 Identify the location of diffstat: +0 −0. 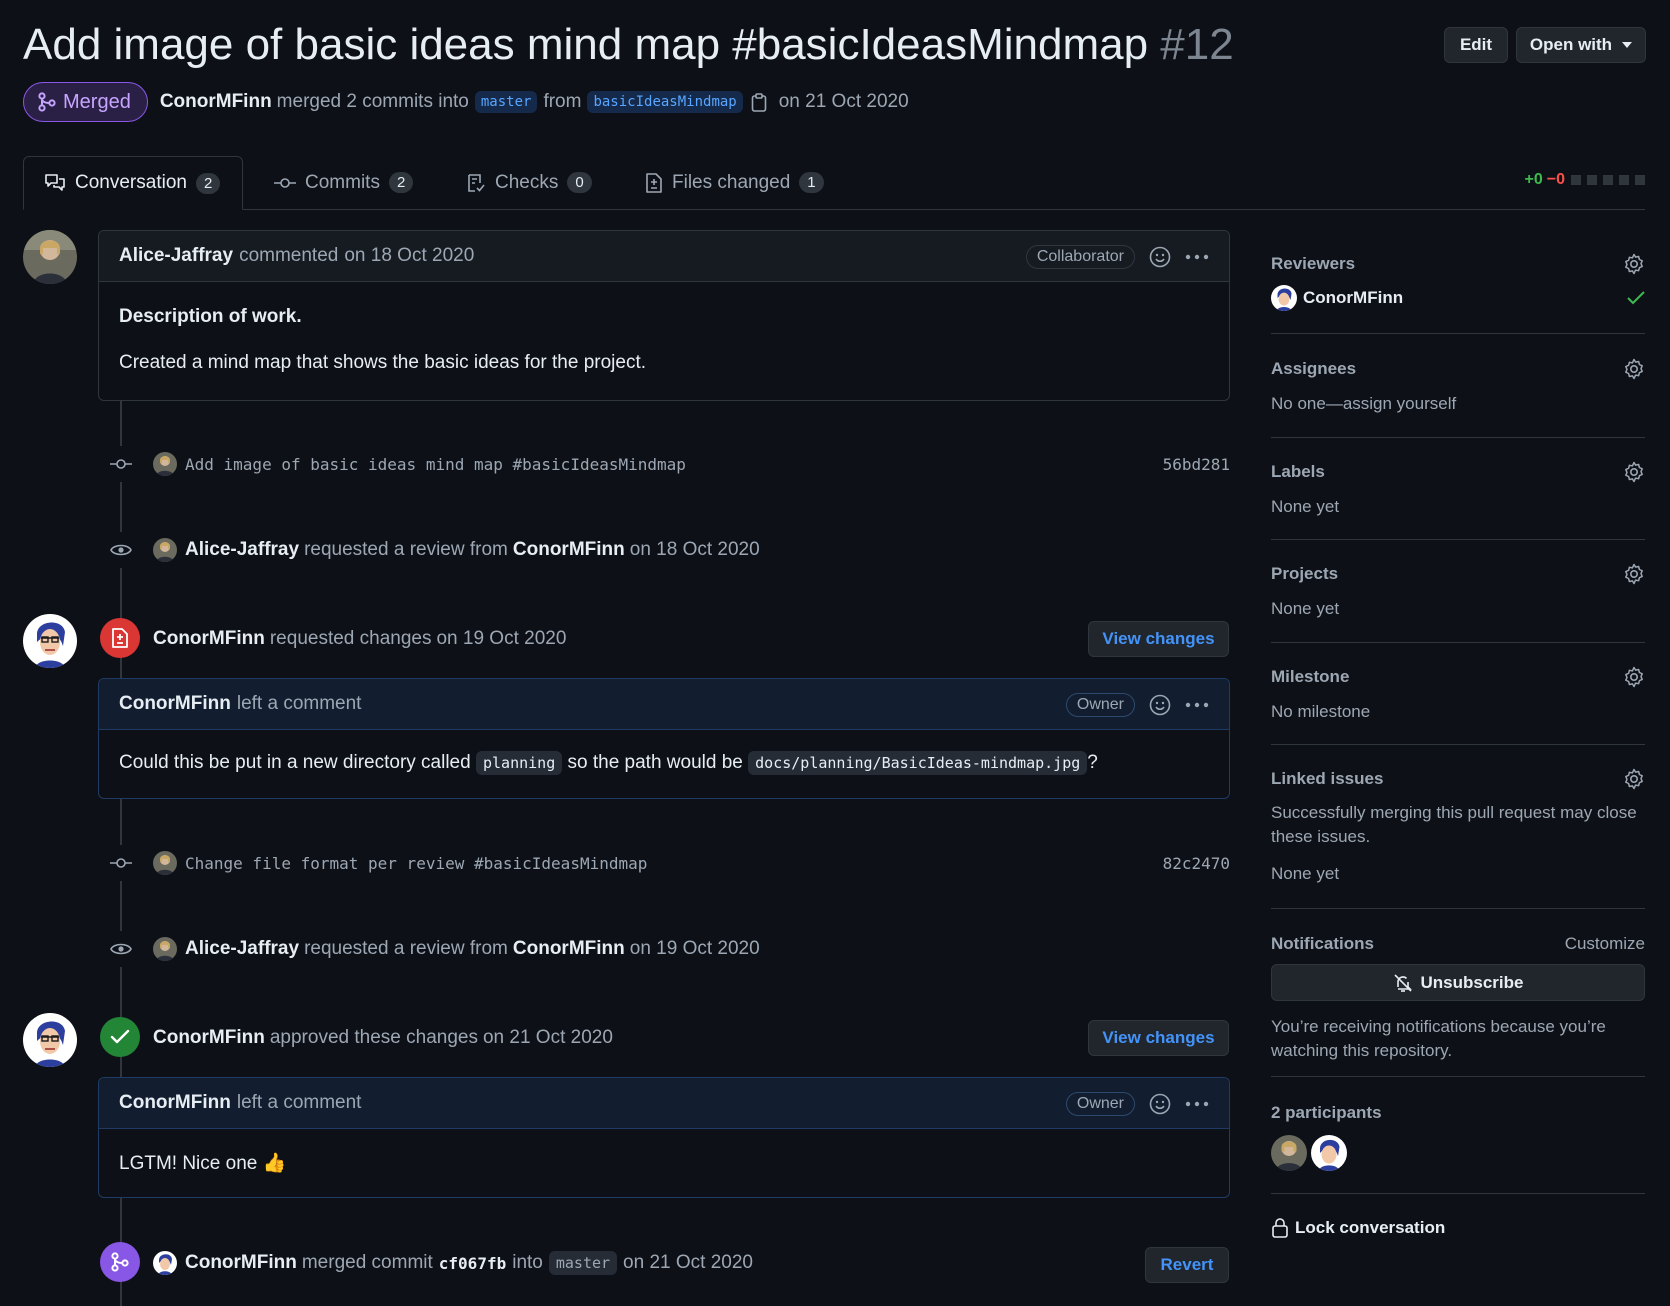
(1585, 180).